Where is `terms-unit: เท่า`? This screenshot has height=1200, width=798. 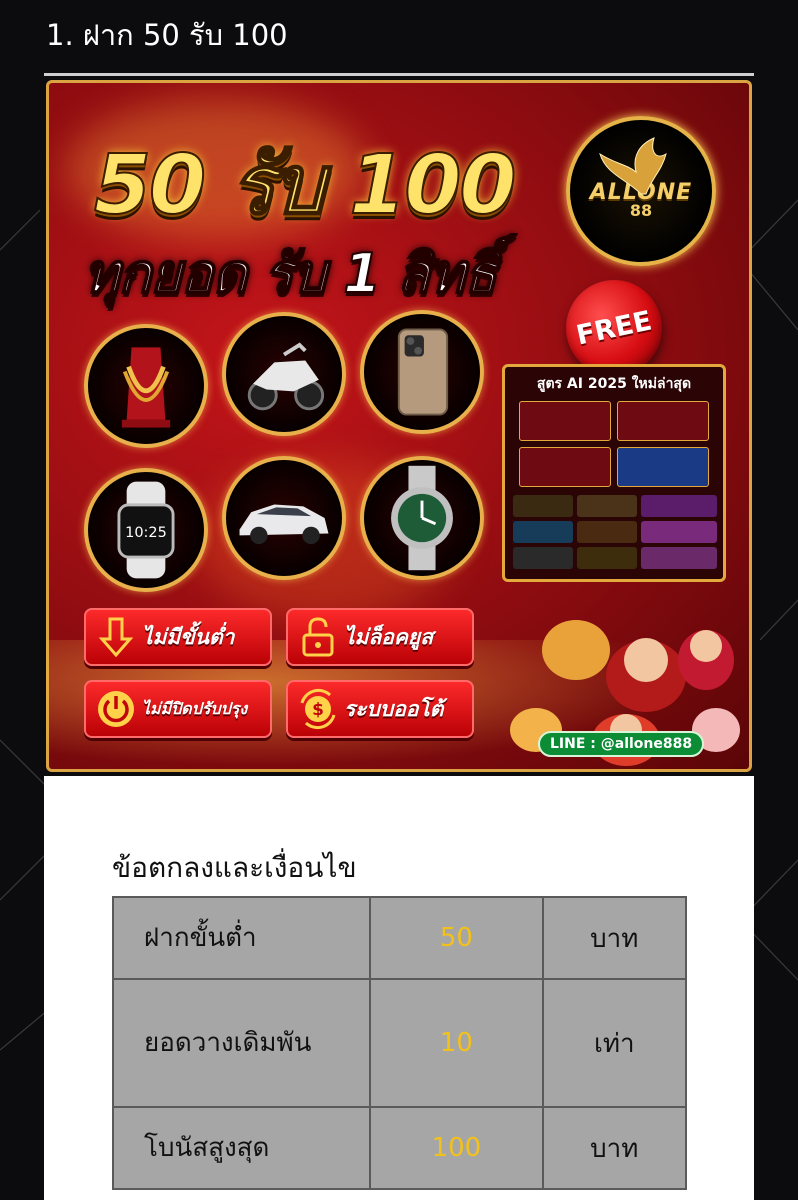 terms-unit: เท่า is located at coordinates (614, 1043).